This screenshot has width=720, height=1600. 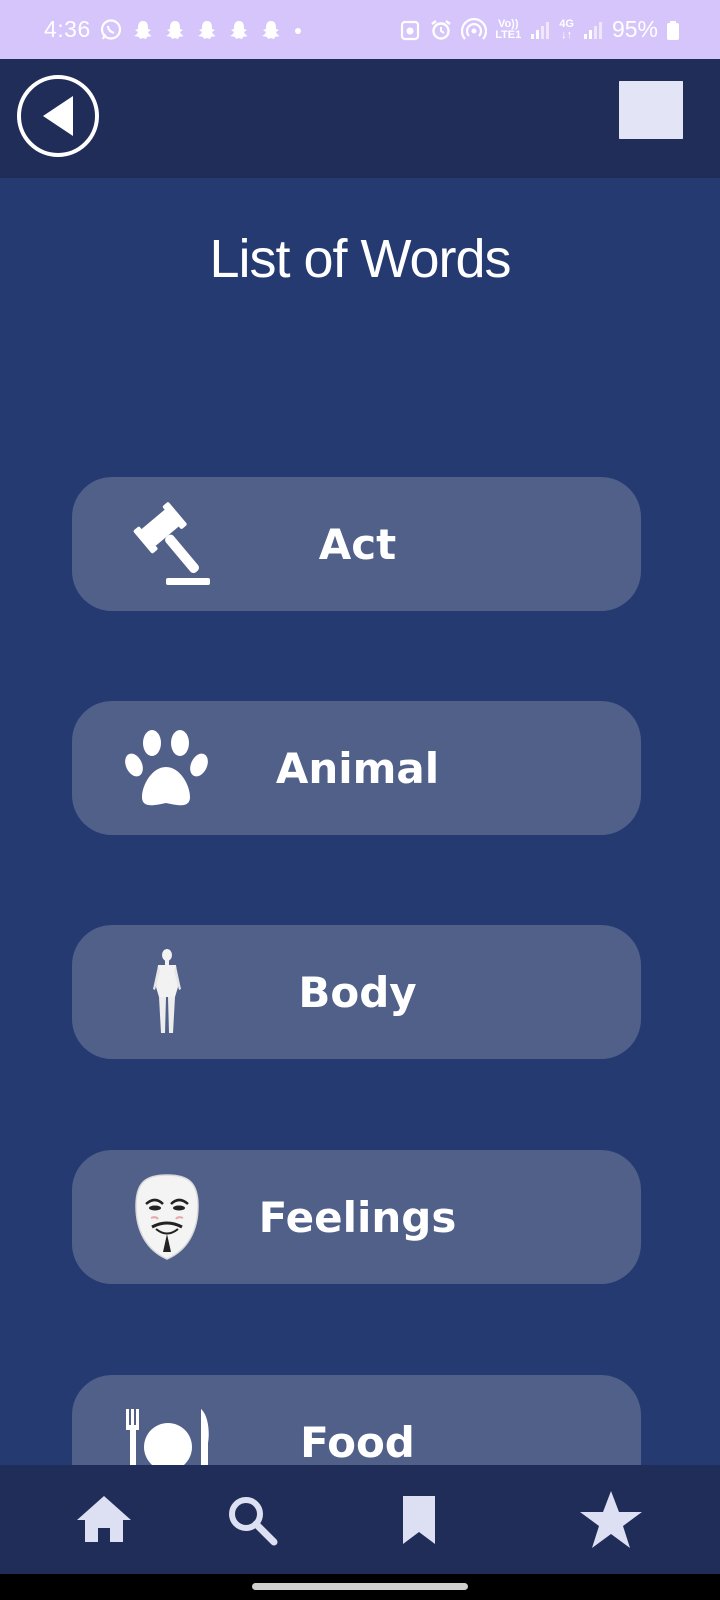 I want to click on home-icon, so click(x=104, y=1520).